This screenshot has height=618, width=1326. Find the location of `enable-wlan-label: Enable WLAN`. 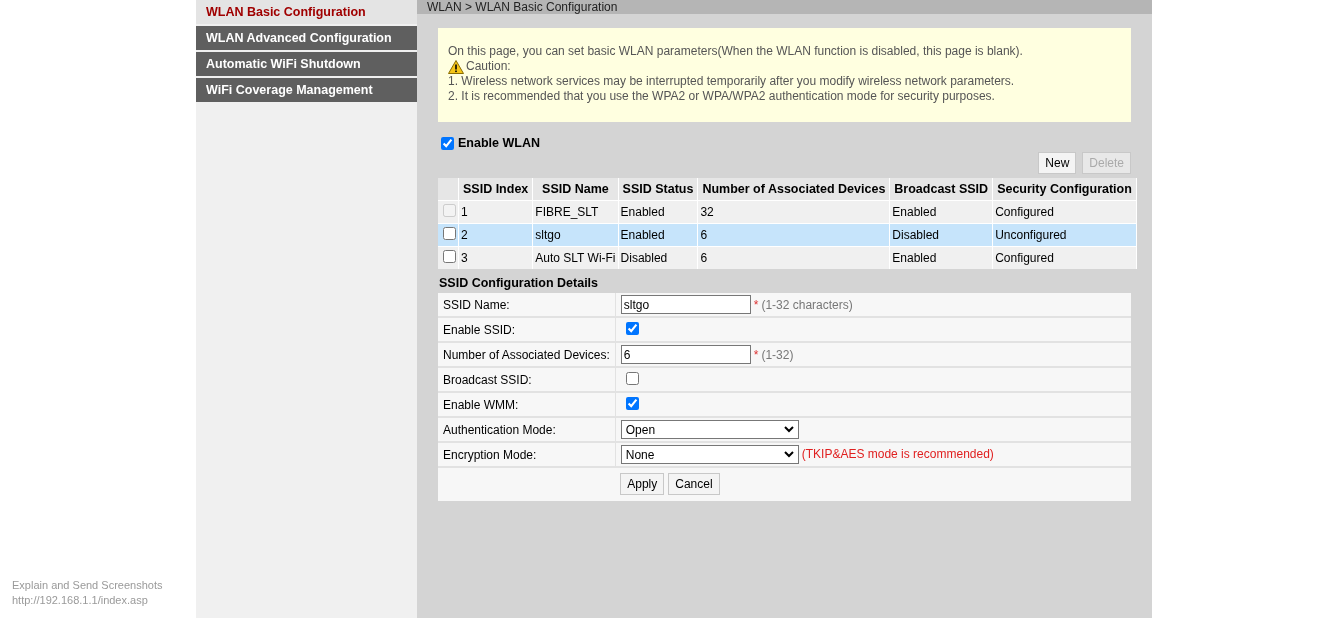

enable-wlan-label: Enable WLAN is located at coordinates (499, 143).